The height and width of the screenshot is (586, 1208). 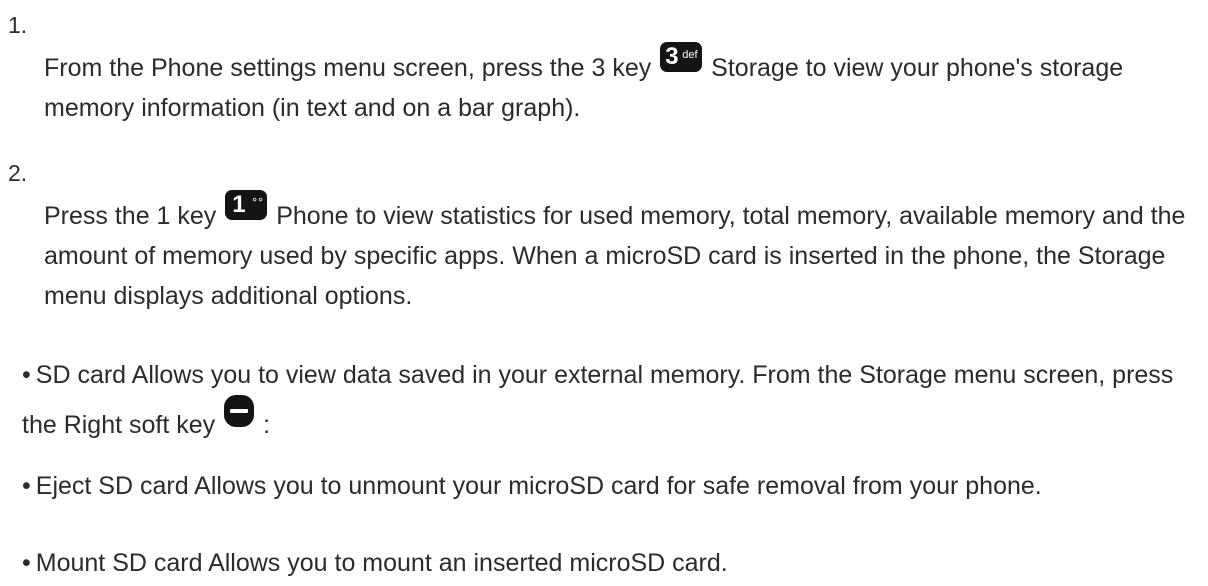 I want to click on step-number: 2., so click(x=18, y=173).